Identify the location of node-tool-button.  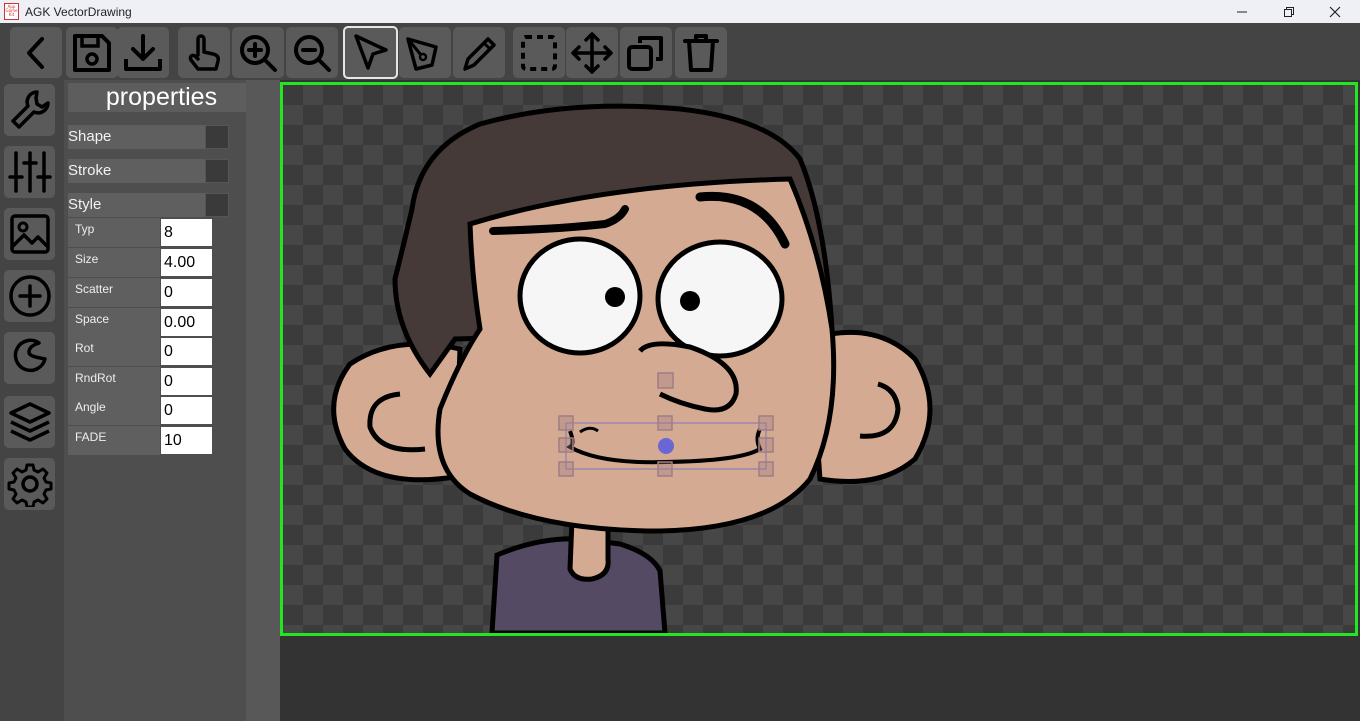
(425, 52).